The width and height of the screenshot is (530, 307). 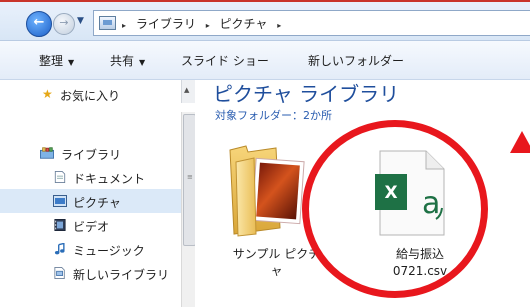 I want to click on sidebar-item-music: ミュージック, so click(x=90, y=249).